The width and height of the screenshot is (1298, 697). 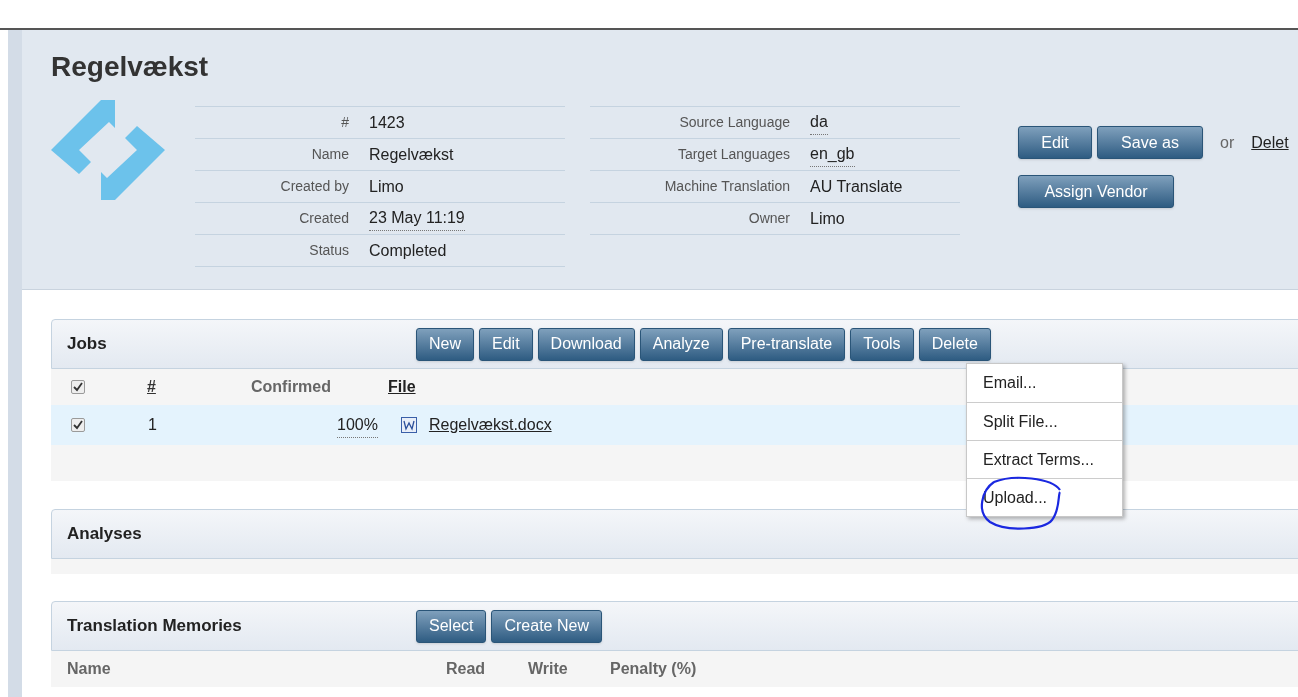 What do you see at coordinates (466, 669) in the screenshot?
I see `column-header: Read` at bounding box center [466, 669].